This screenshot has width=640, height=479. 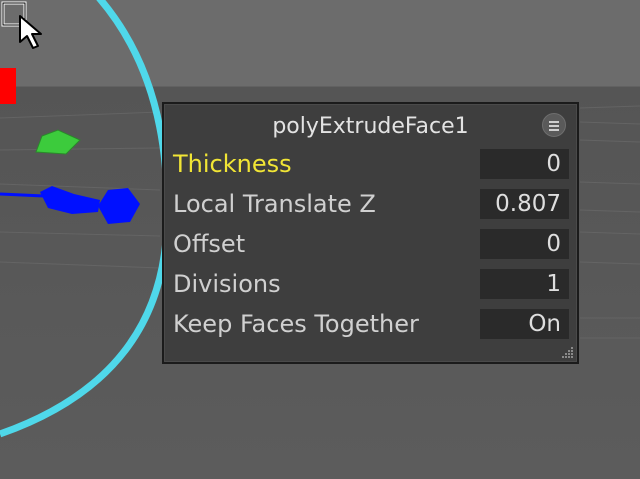 I want to click on attribute-row-keep-faces-together: Keep Faces Together On, so click(x=371, y=324).